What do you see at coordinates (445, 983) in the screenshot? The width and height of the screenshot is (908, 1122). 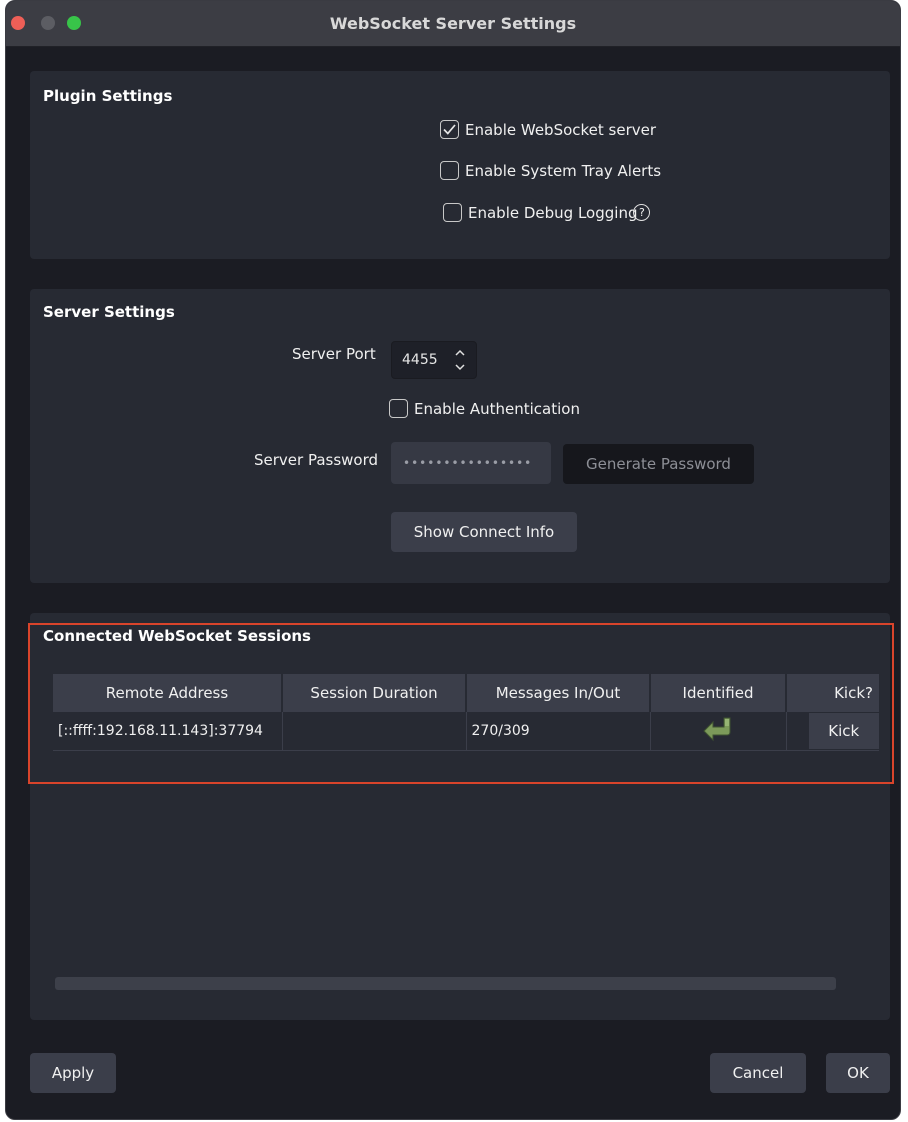 I see `horizontal-scrollbar` at bounding box center [445, 983].